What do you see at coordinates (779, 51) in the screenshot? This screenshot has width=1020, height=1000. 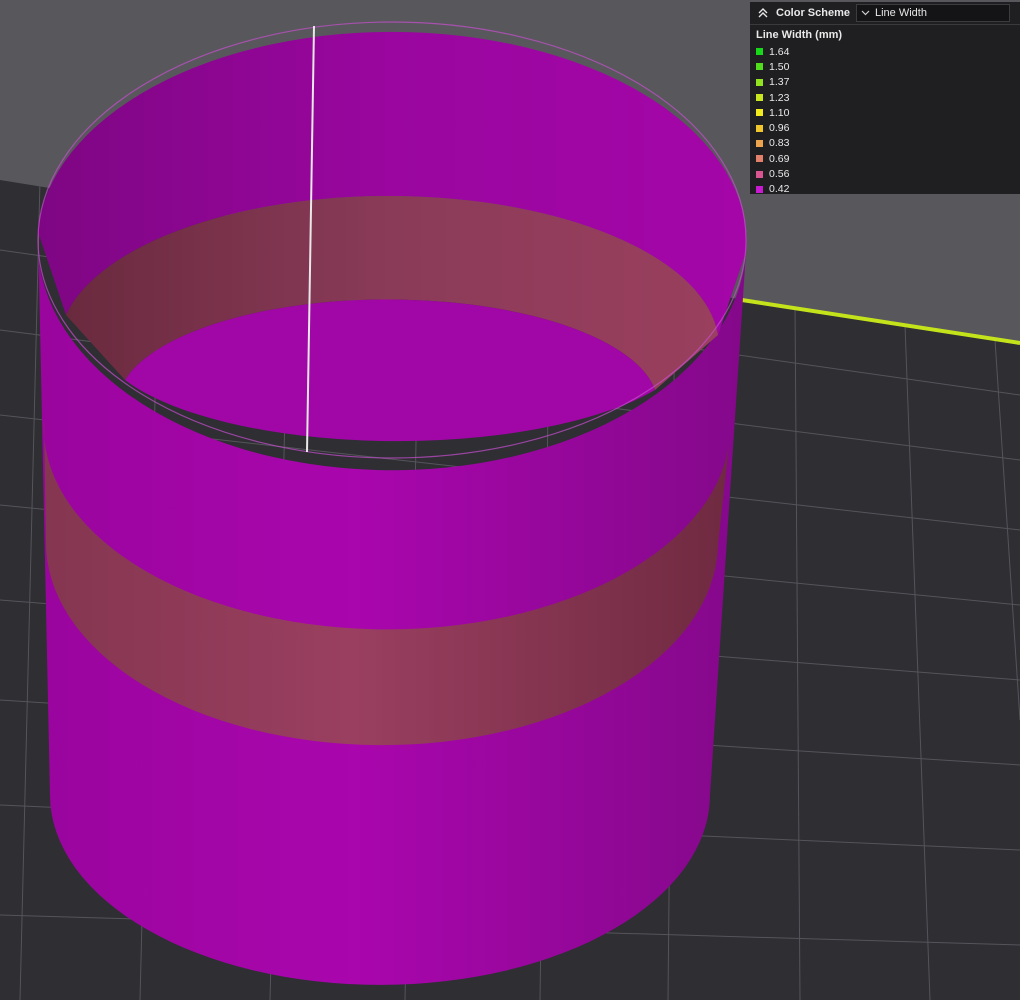 I see `legend-value: 1.64` at bounding box center [779, 51].